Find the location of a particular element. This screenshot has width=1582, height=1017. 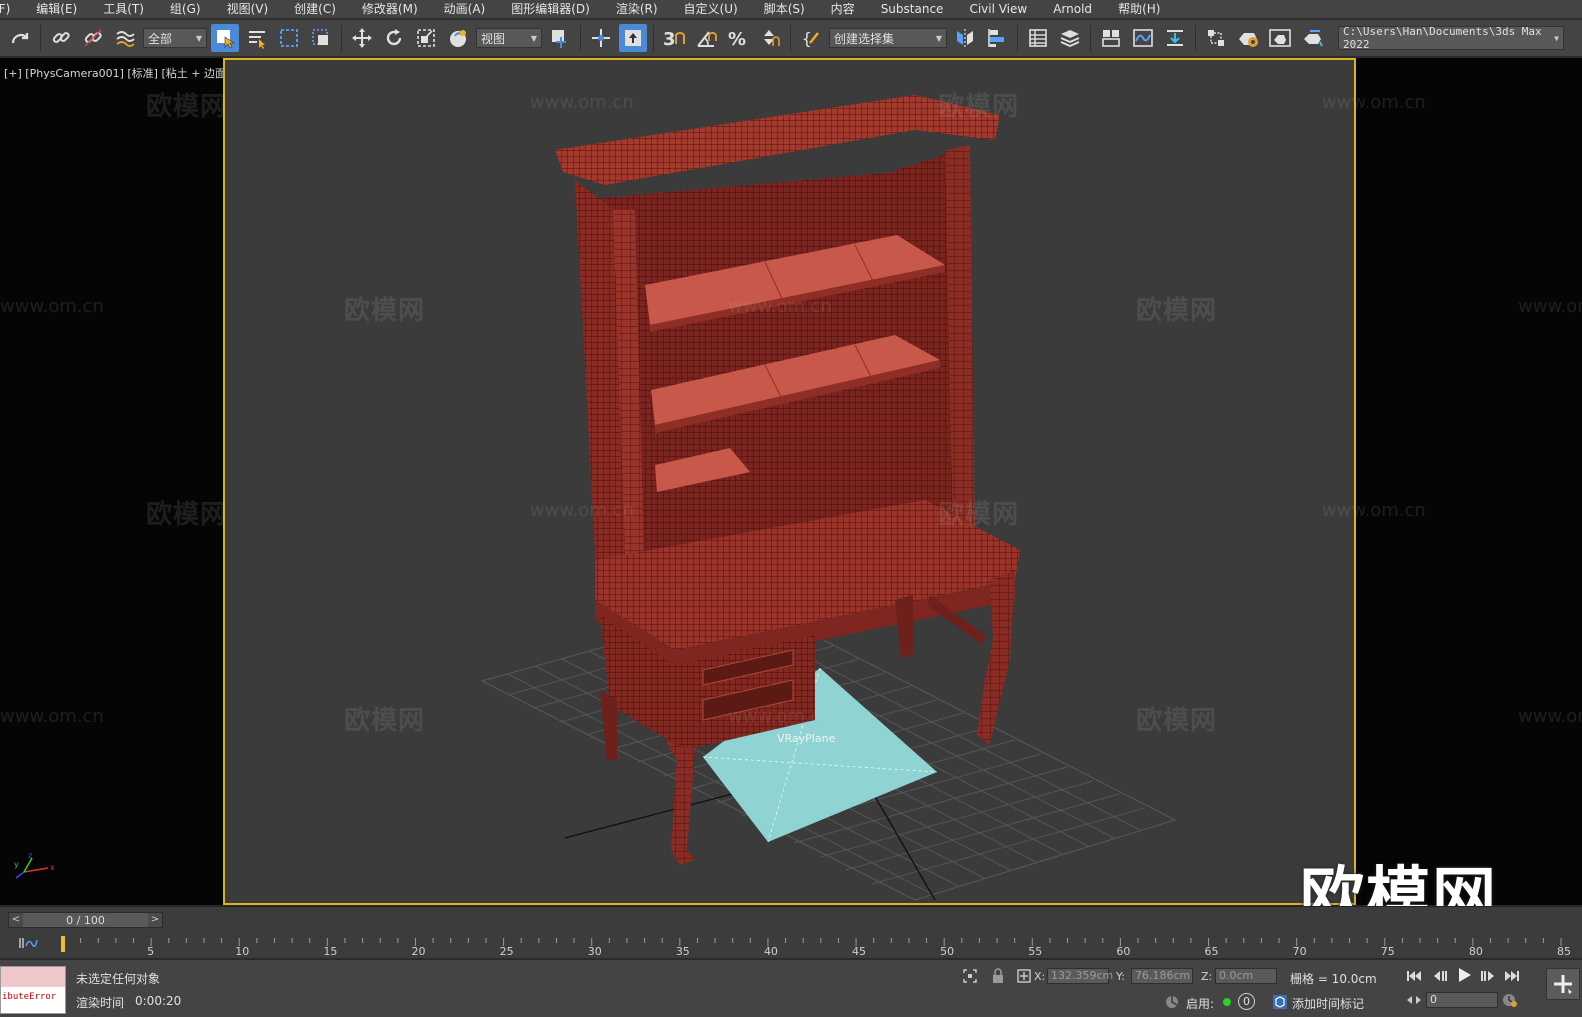

selection-filter-dropdown: 全部 ▼ is located at coordinates (175, 38).